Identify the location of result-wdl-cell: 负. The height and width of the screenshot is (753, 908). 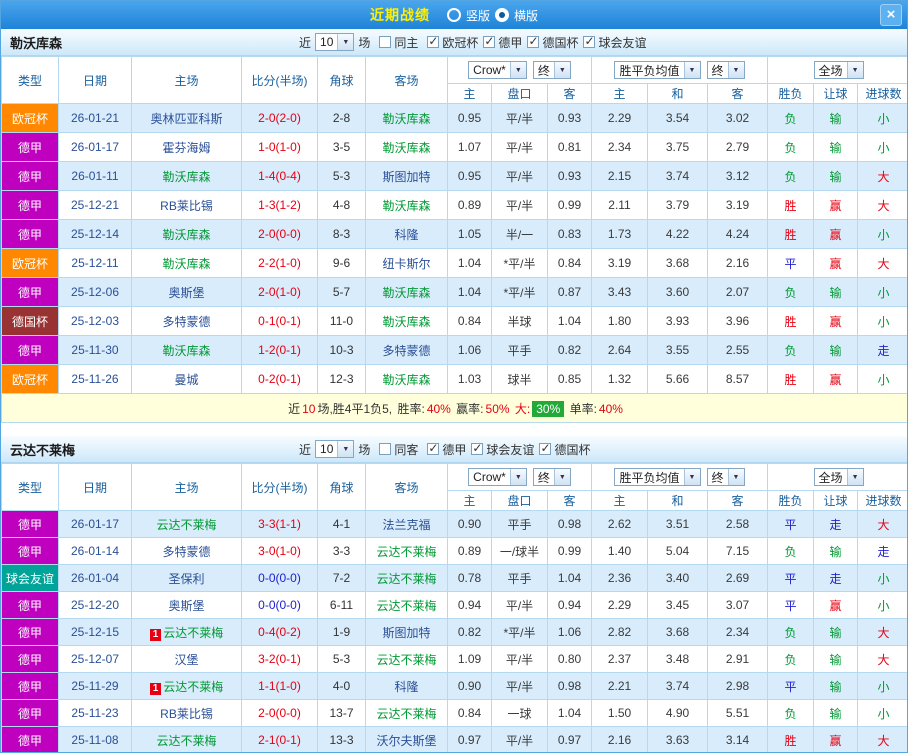
(791, 147).